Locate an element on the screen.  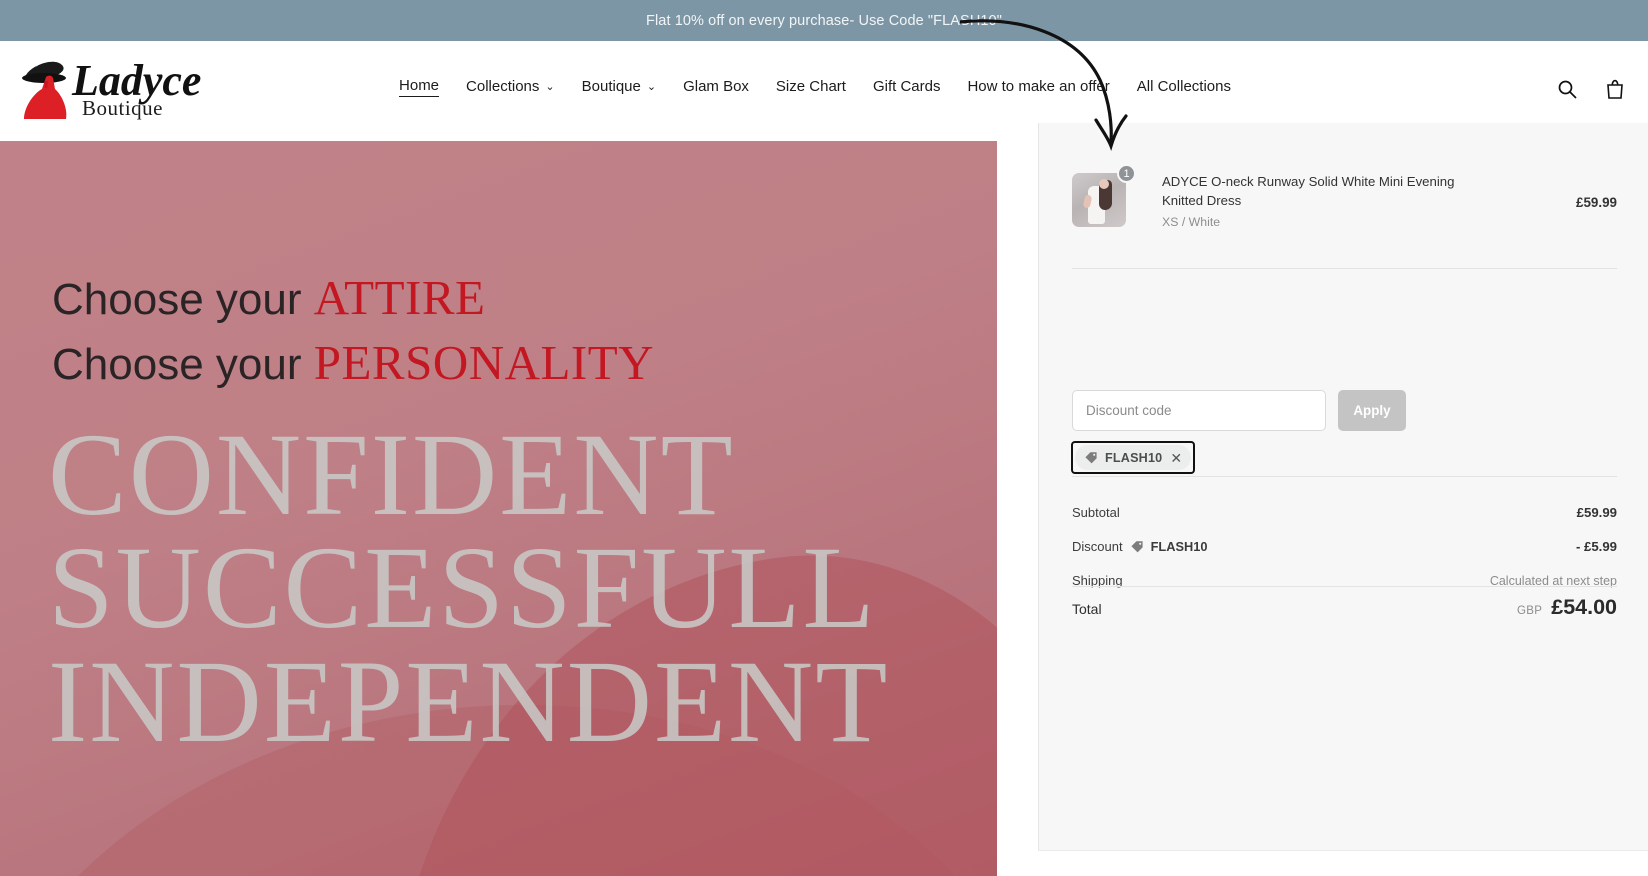
nav-item-home: Home is located at coordinates (419, 87).